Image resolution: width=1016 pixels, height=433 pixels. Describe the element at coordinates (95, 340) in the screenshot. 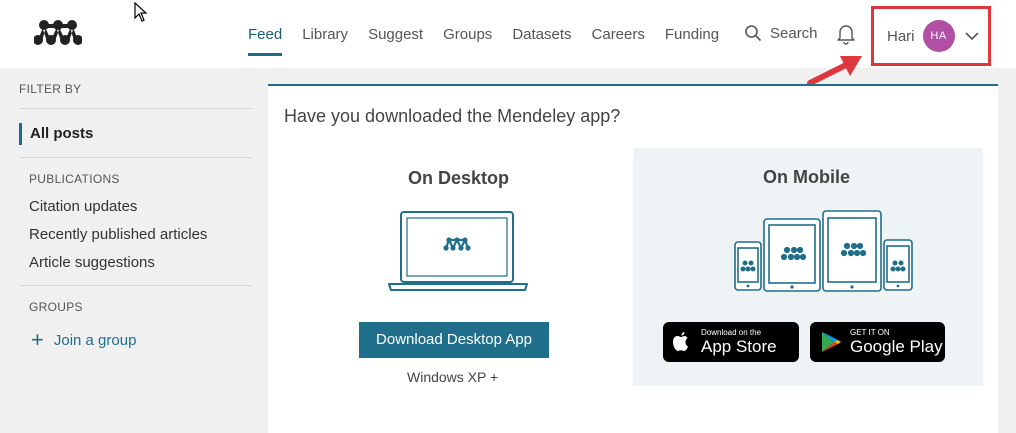

I see `join-group-label: Join a group` at that location.